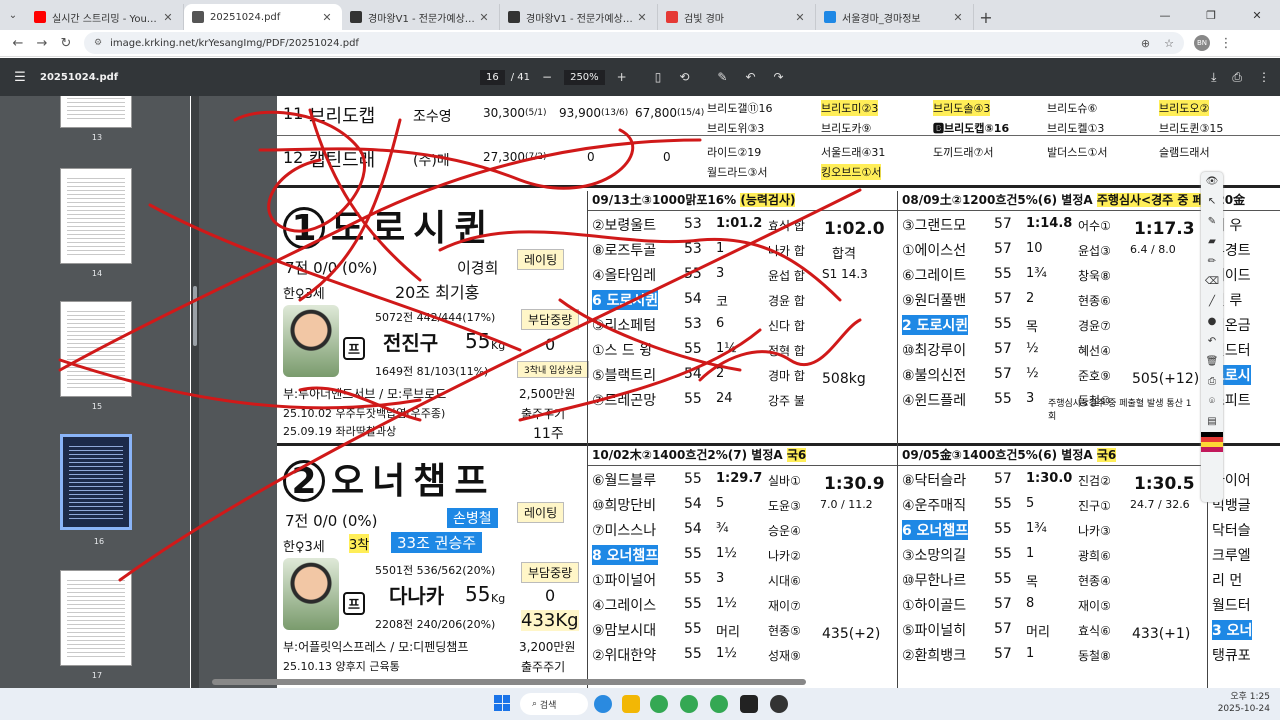 The height and width of the screenshot is (720, 1280). Describe the element at coordinates (1169, 43) in the screenshot. I see `bookmark-star-icon: ☆` at that location.